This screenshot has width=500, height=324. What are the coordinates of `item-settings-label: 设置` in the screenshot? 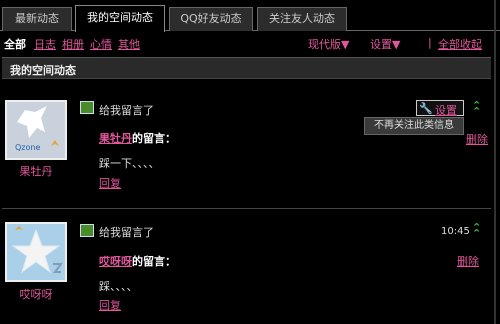 It's located at (446, 110).